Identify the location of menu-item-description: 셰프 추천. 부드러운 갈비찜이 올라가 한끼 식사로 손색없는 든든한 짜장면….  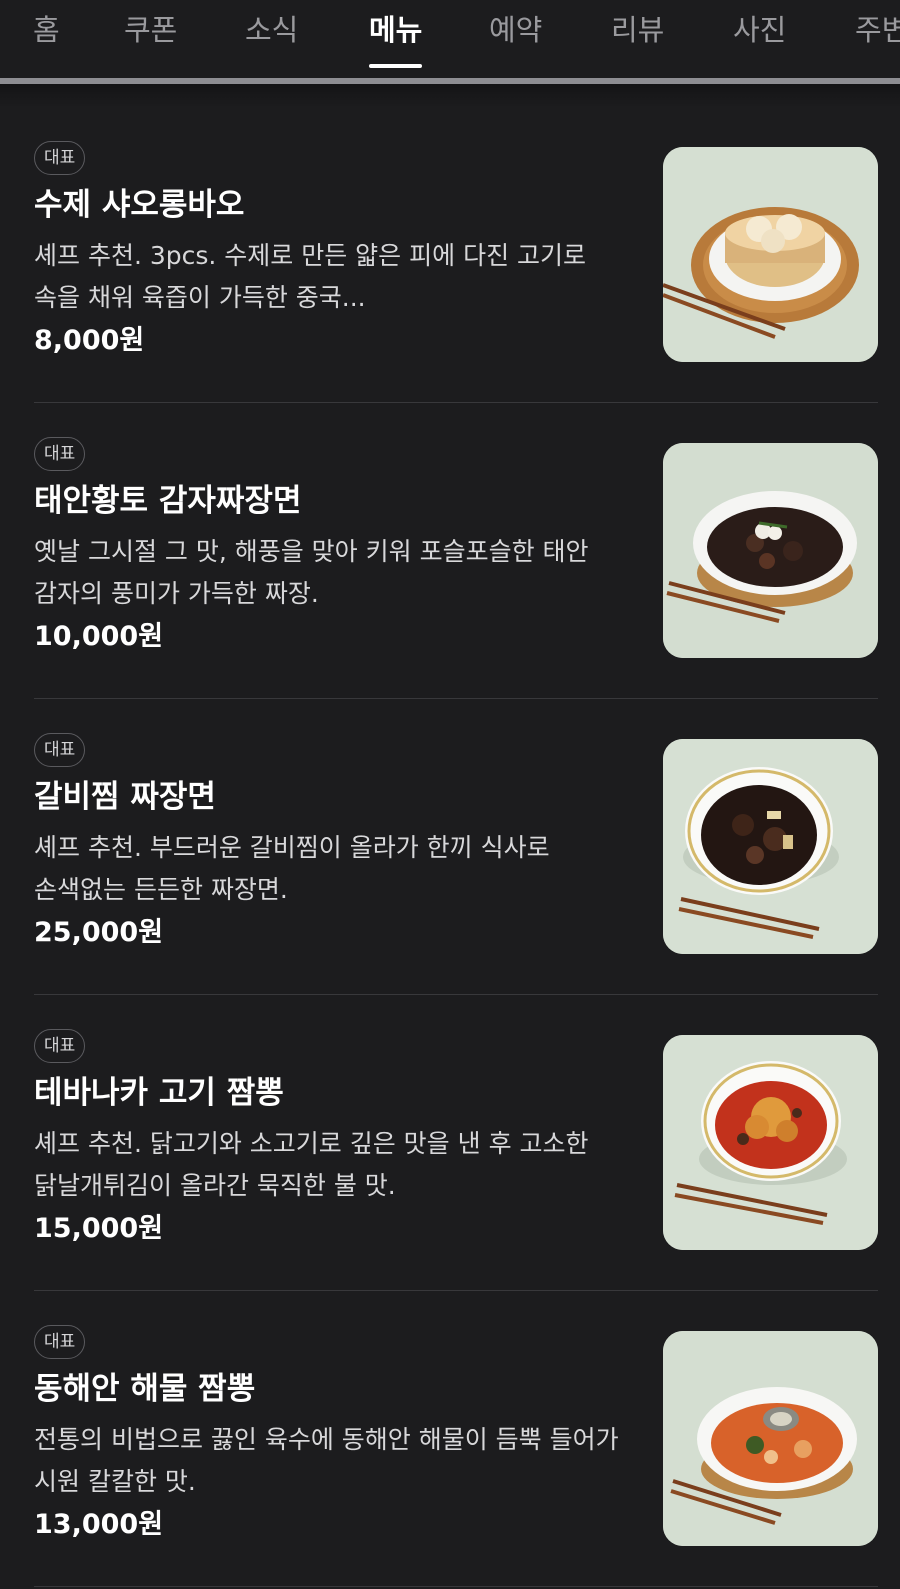
(292, 868).